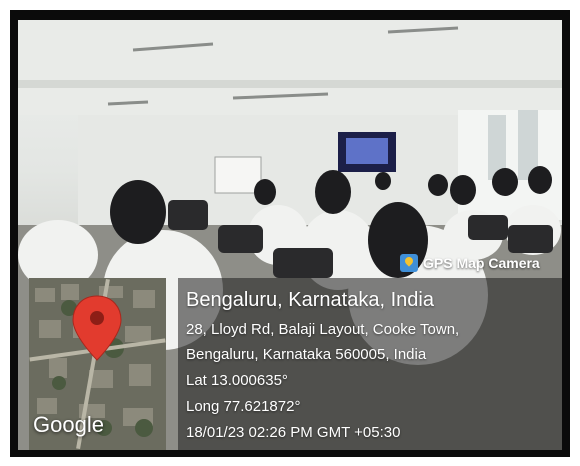 The image size is (580, 466). I want to click on google-logo: Google, so click(68, 424).